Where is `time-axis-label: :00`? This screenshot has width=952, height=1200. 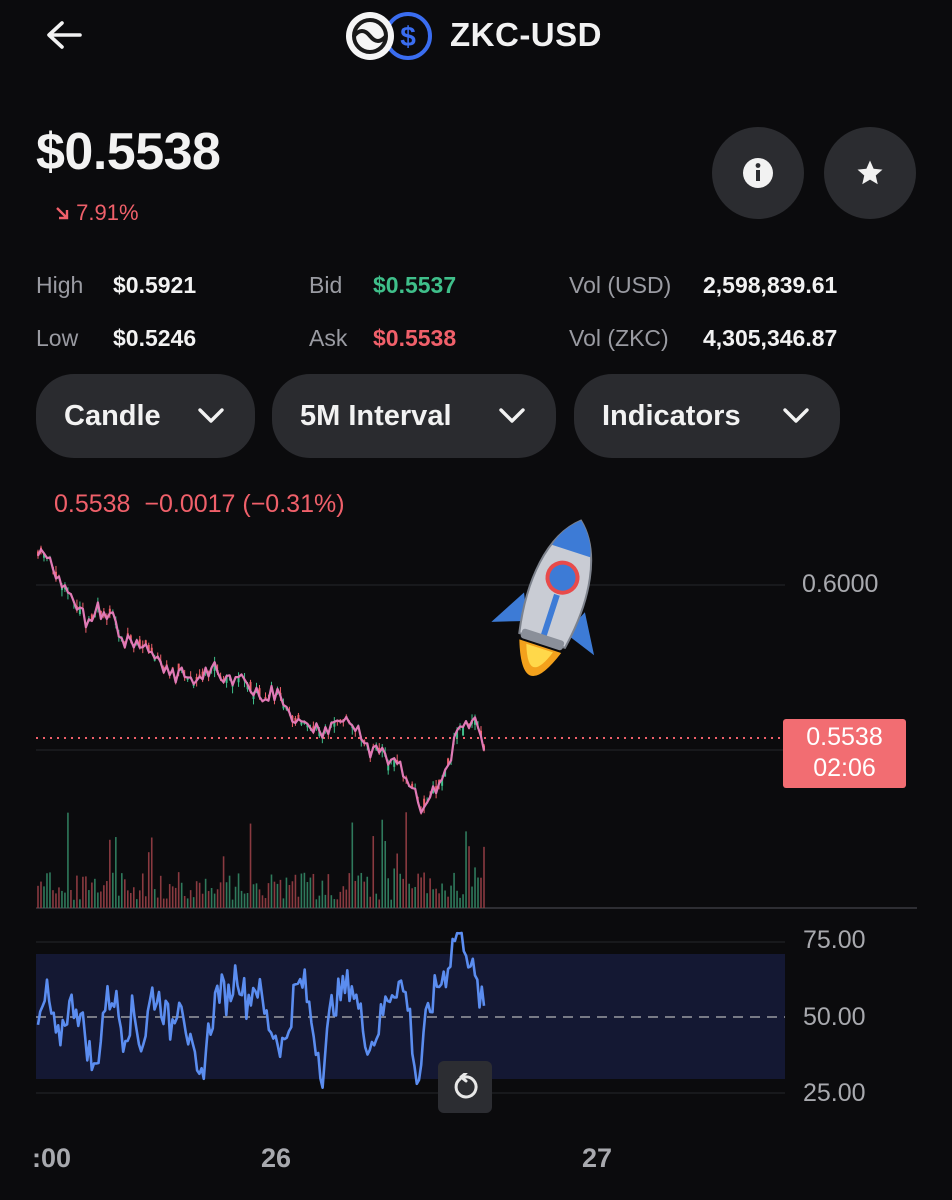
time-axis-label: :00 is located at coordinates (52, 1158).